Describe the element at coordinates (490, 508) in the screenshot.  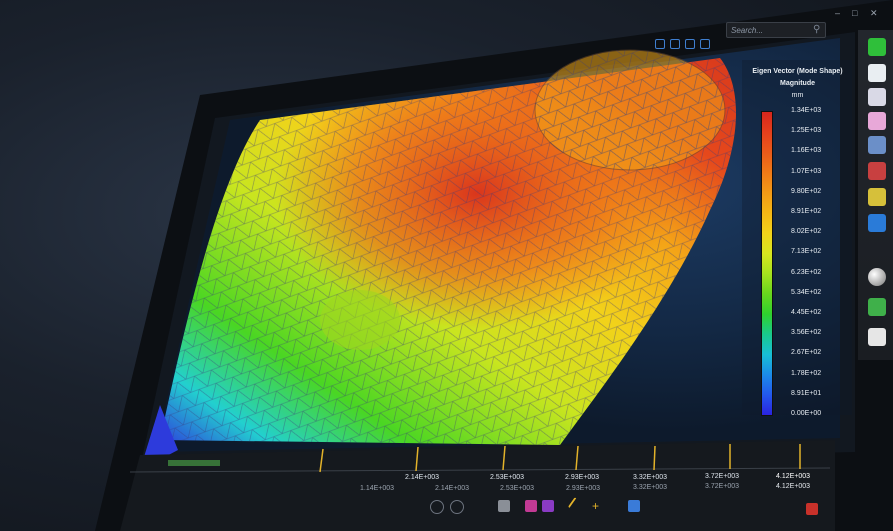
I see `playback-toolbar: +` at that location.